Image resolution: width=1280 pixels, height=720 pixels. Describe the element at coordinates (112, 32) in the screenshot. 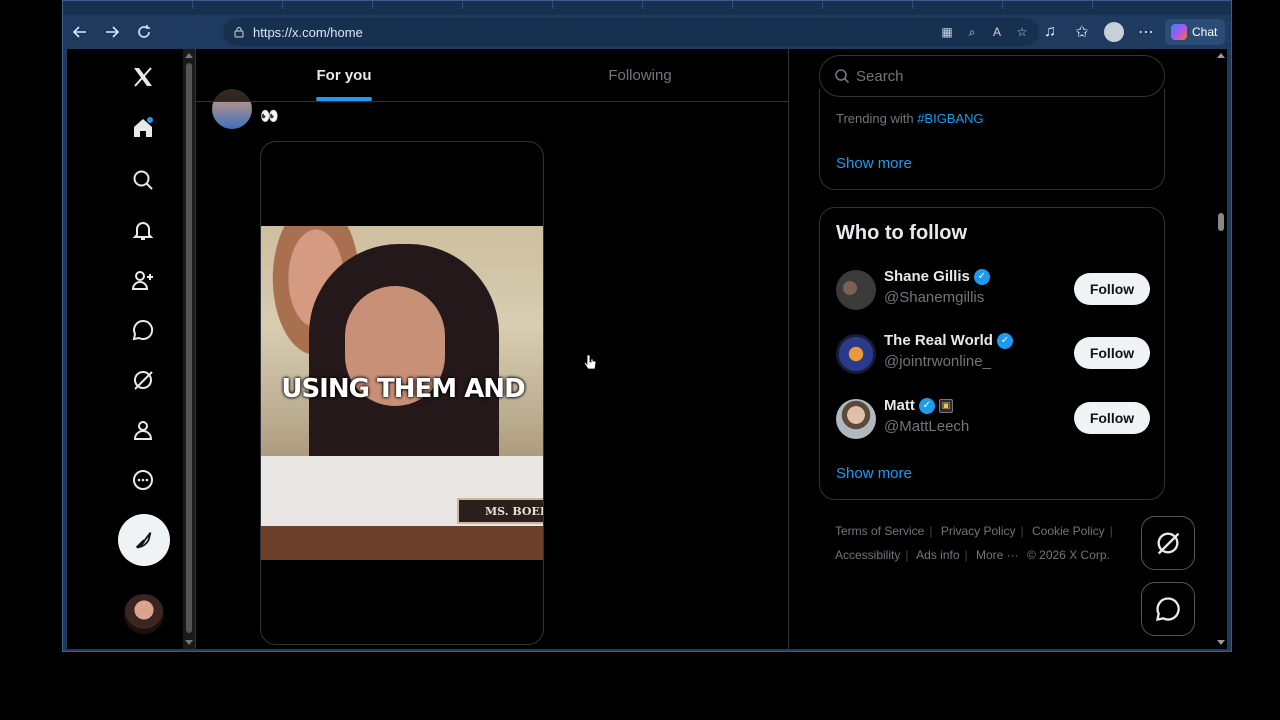

I see `forward-icon` at that location.